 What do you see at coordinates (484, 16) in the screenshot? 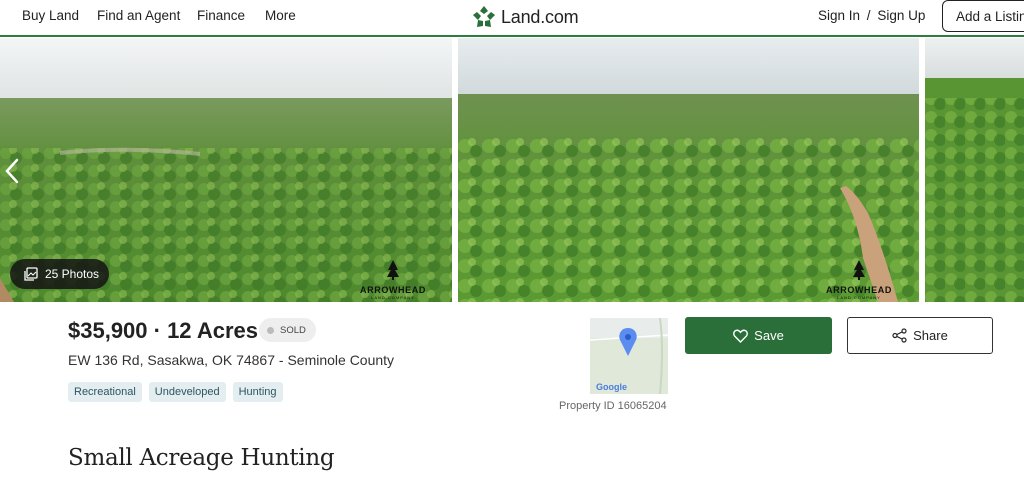
I see `land-logo-icon` at bounding box center [484, 16].